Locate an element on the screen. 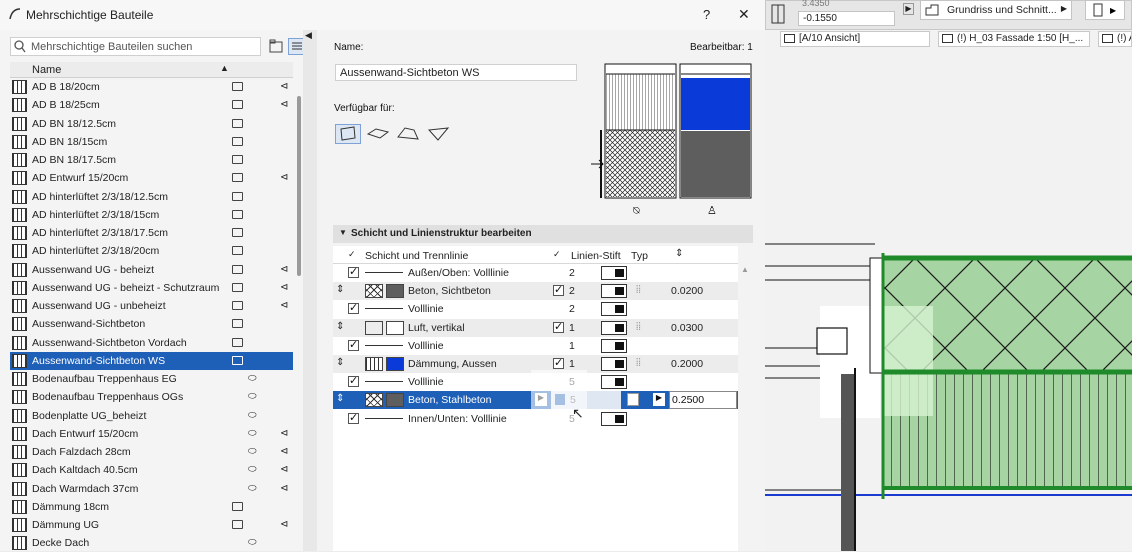 Image resolution: width=1132 pixels, height=552 pixels. separator-row: Volllinie 2 is located at coordinates (535, 309).